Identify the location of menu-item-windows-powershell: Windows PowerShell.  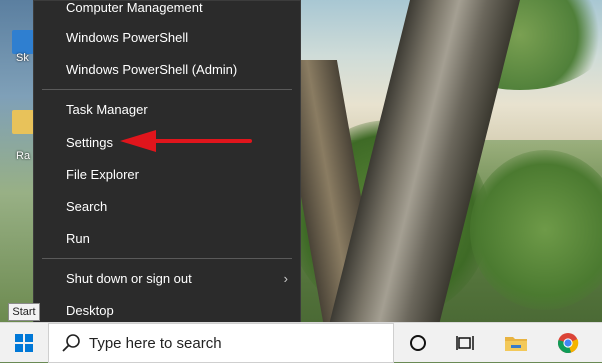
(167, 37).